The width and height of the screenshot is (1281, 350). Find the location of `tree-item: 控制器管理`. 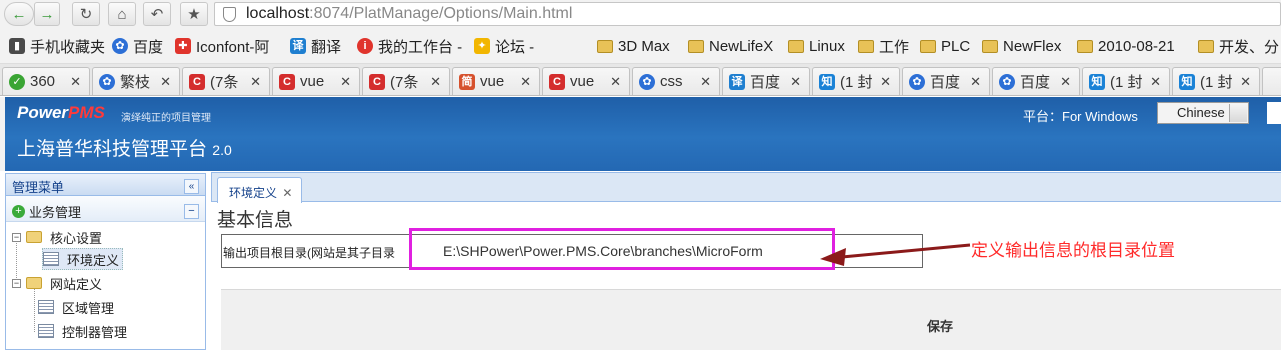

tree-item: 控制器管理 is located at coordinates (82, 331).